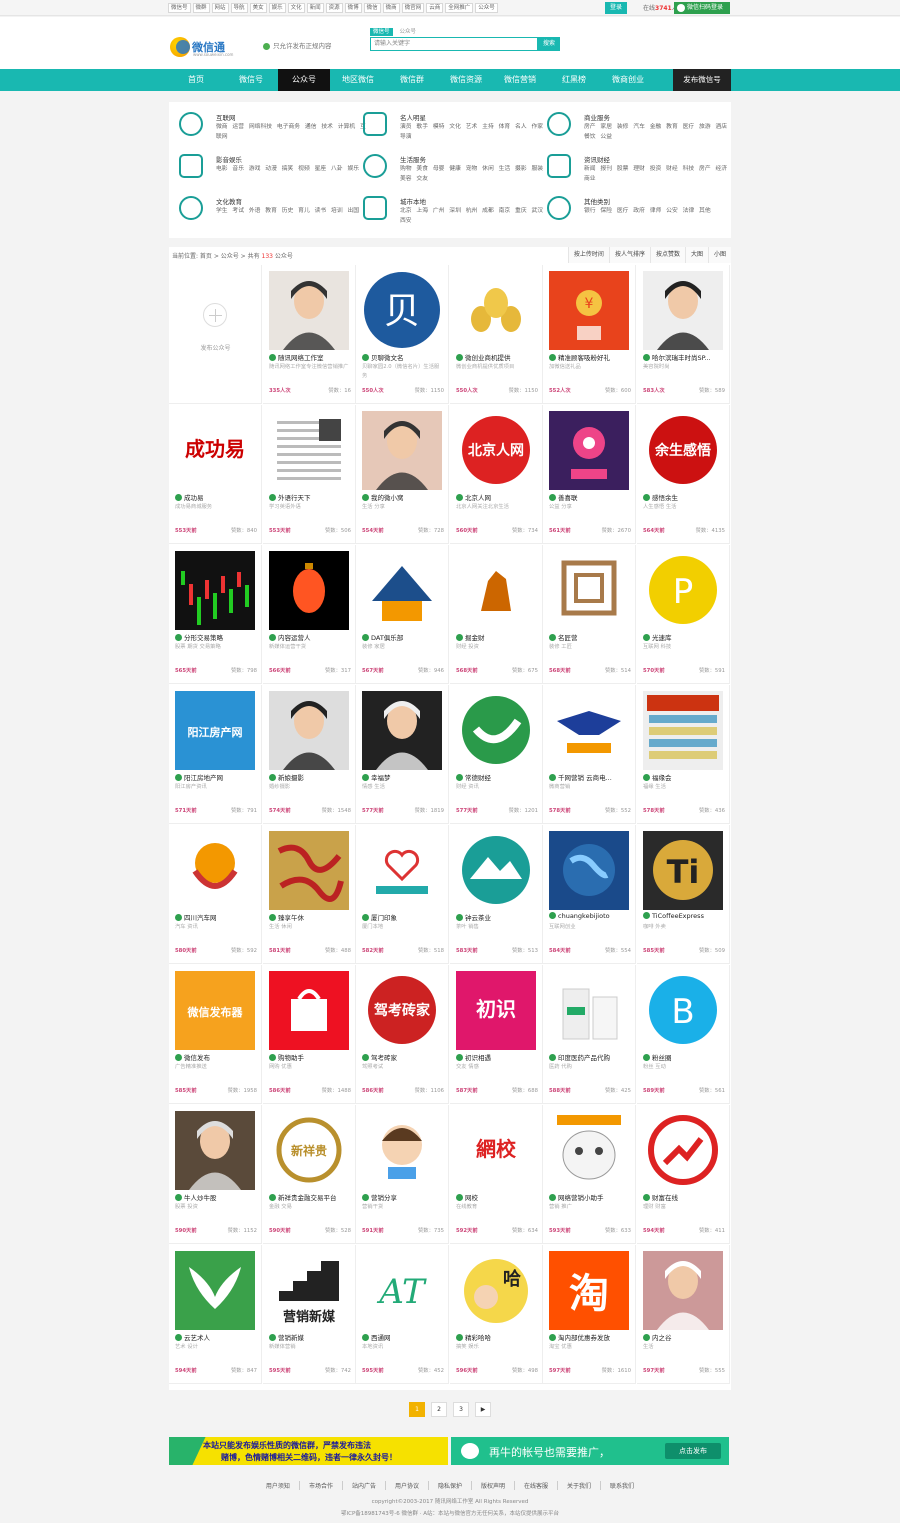  Describe the element at coordinates (269, 174) in the screenshot. I see `category-group: 影音娱乐 电影 音乐 游戏 动漫 搞笑 视频 星座 八卦 娱乐` at that location.